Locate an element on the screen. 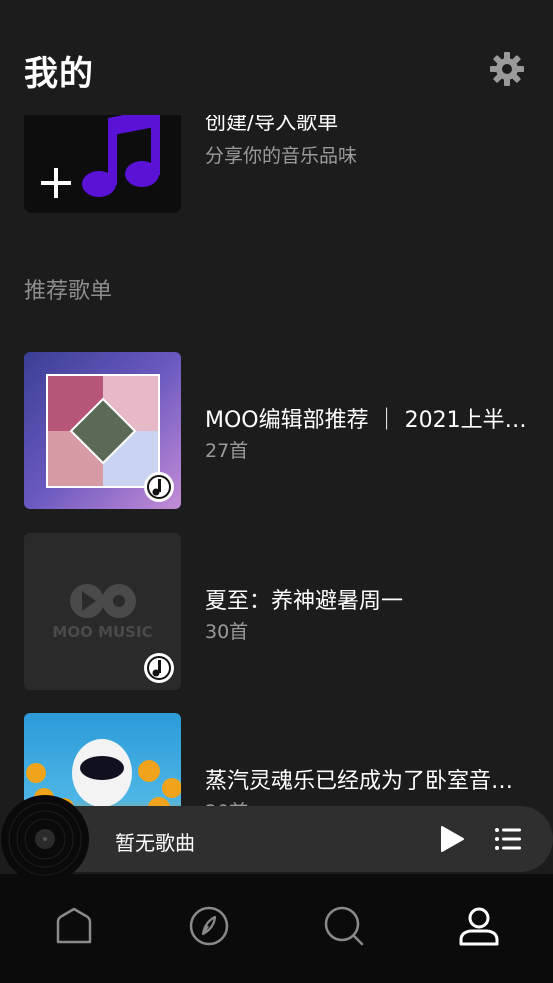 Image resolution: width=553 pixels, height=983 pixels. playlist-item: MOO编辑部推荐 ｜ 2021上半年华语新歌 27首 is located at coordinates (276, 430).